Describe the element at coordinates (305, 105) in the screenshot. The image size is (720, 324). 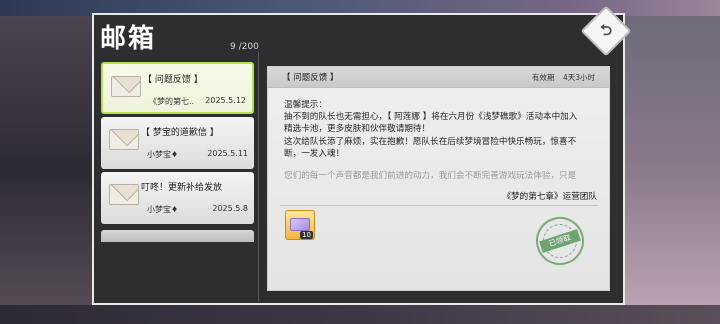
I see `mail-body-line: 温馨提示：` at that location.